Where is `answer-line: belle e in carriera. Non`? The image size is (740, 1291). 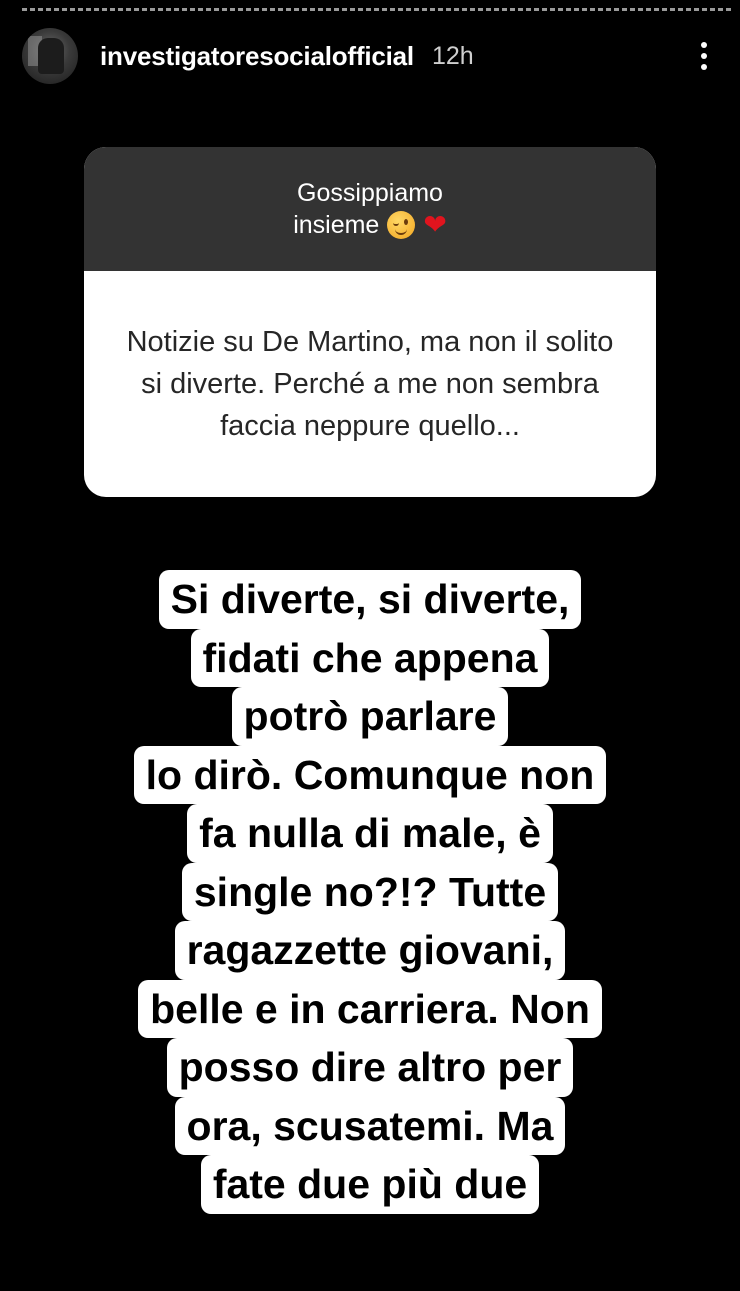
answer-line: belle e in carriera. Non is located at coordinates (370, 1008).